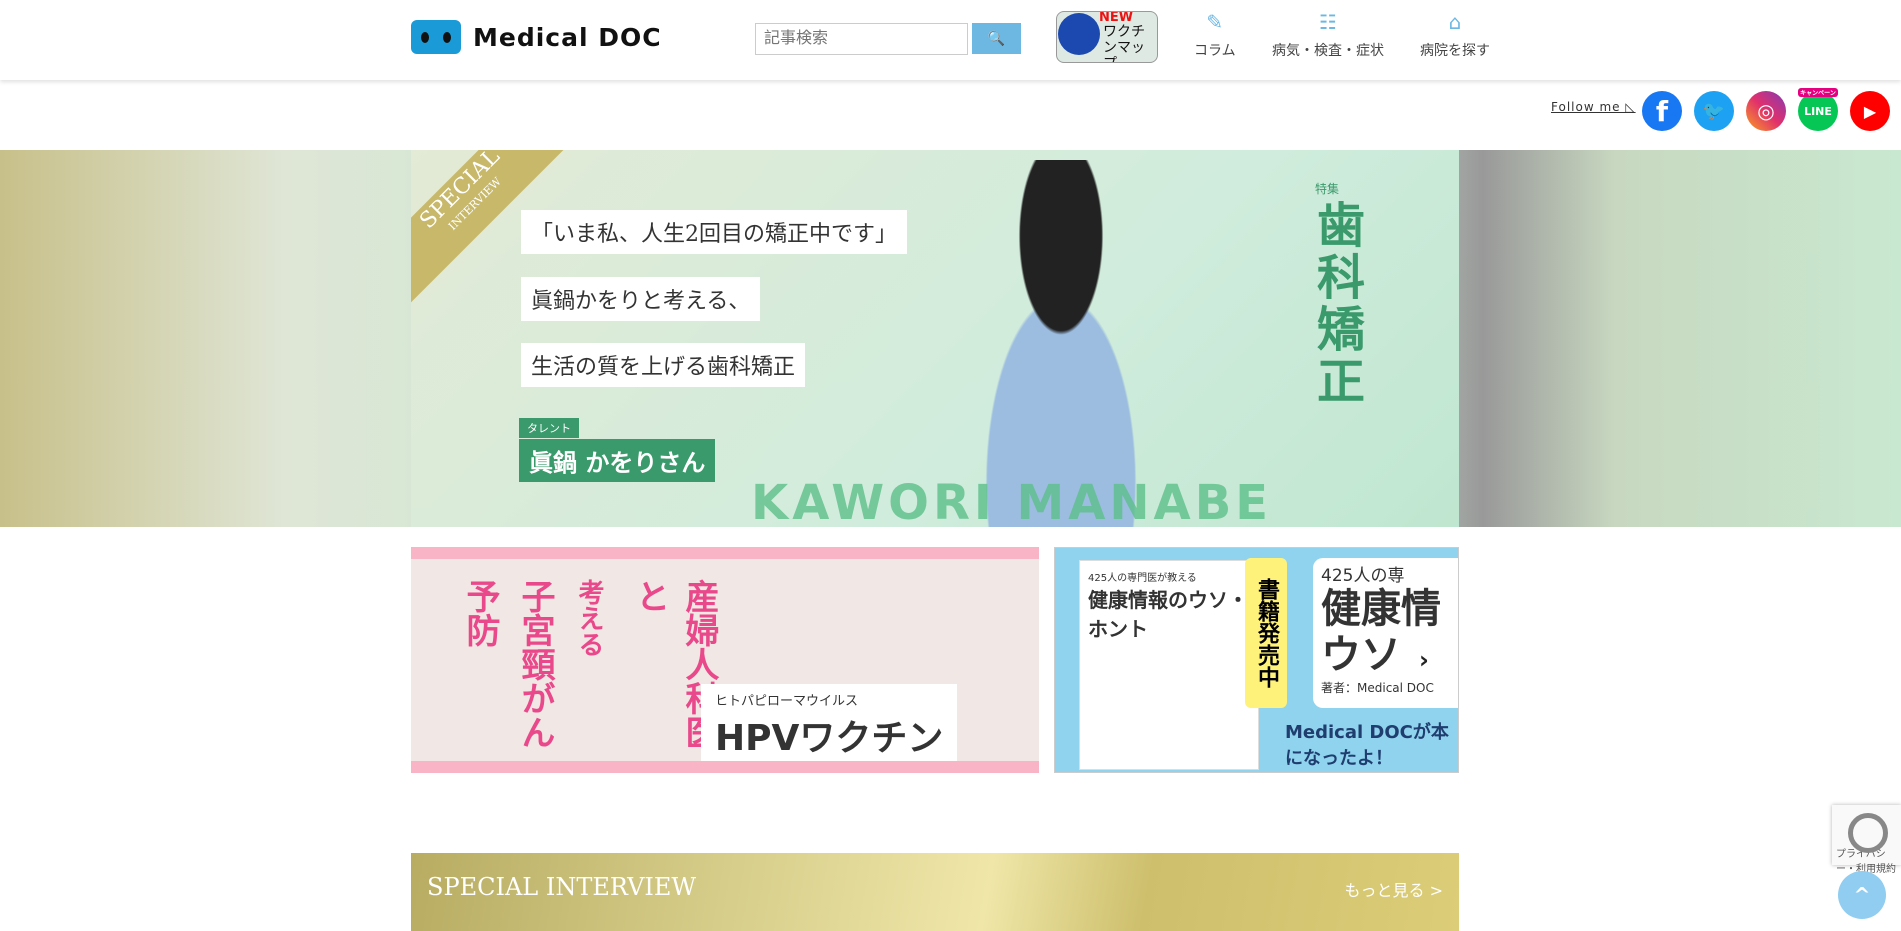  I want to click on youtube-icon: ▶, so click(1870, 111).